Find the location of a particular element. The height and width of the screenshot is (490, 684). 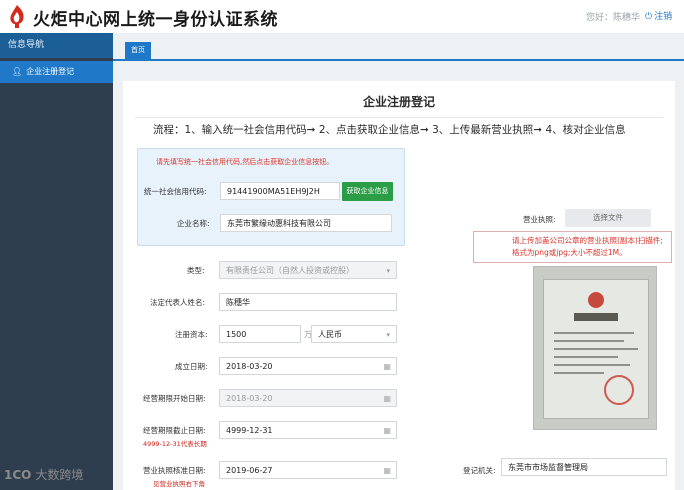

license-preview-image is located at coordinates (595, 348).